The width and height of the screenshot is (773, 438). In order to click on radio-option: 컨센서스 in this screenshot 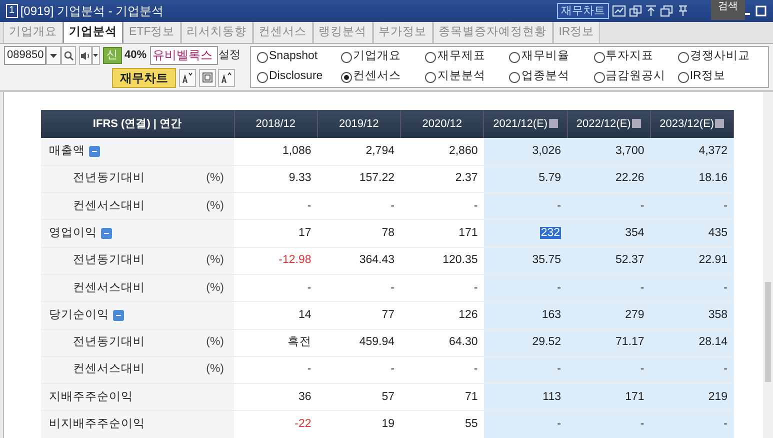, I will do `click(383, 77)`.